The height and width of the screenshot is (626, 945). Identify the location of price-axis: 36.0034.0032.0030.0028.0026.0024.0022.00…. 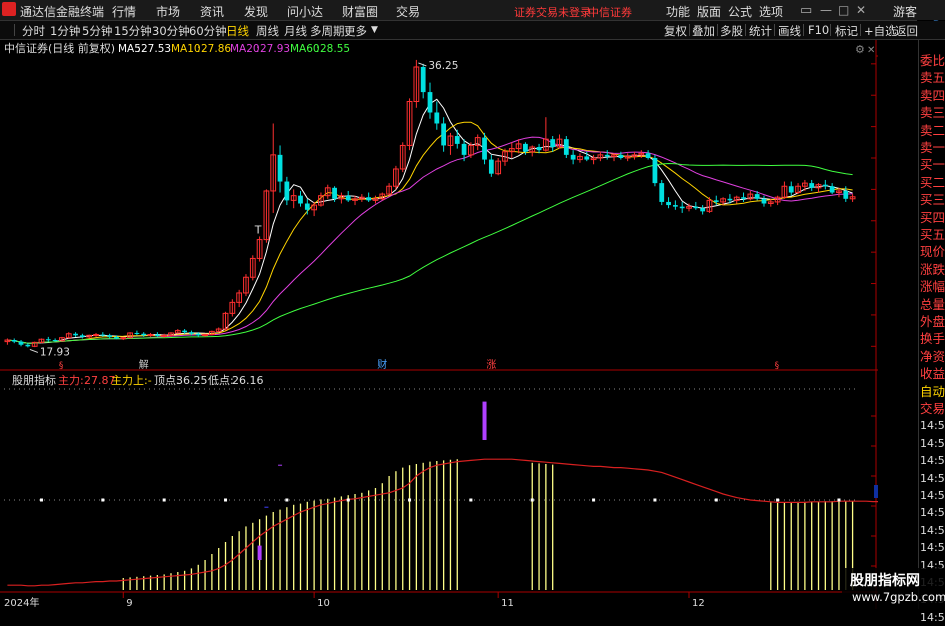
(873, 330).